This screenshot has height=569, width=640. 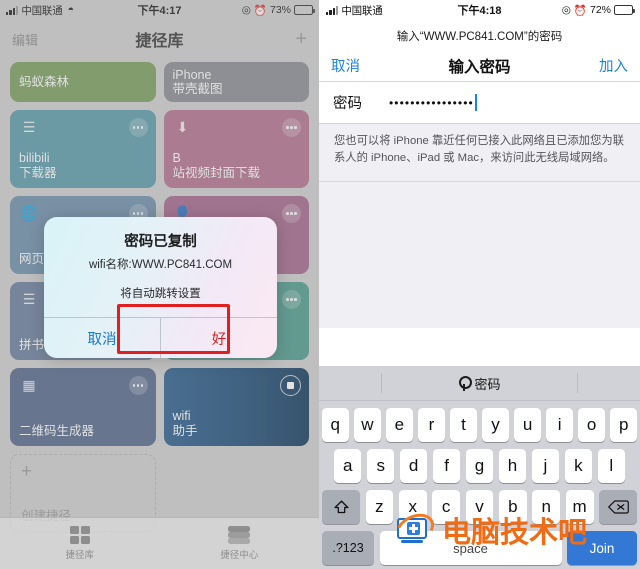 What do you see at coordinates (413, 466) in the screenshot?
I see `key-d: d` at bounding box center [413, 466].